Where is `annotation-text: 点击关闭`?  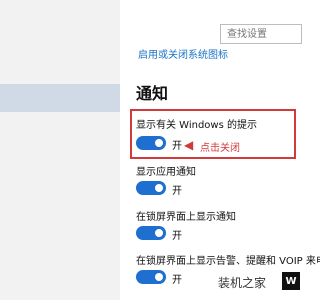 annotation-text: 点击关闭 is located at coordinates (220, 148).